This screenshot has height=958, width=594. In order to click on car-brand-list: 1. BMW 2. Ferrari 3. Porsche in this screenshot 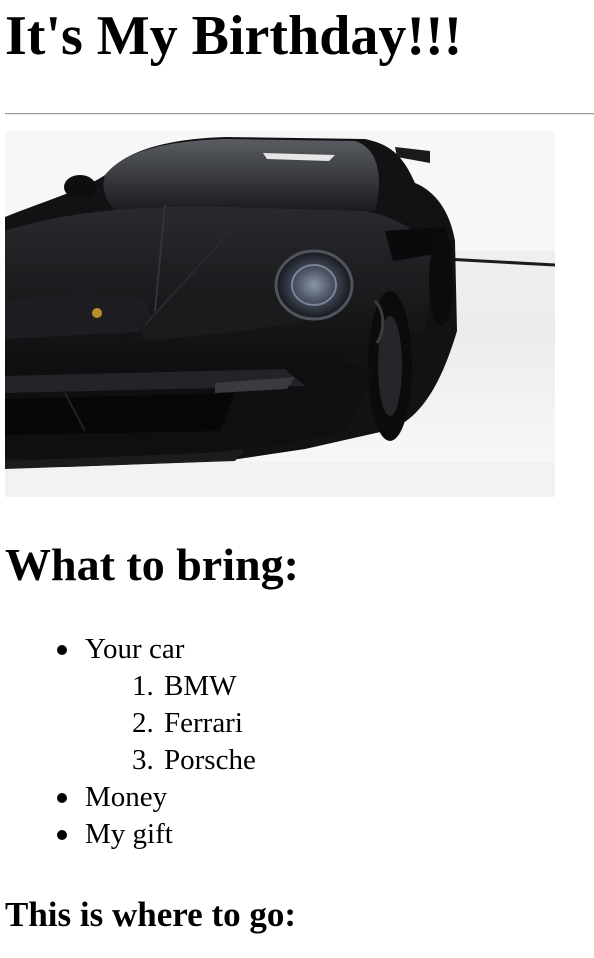, I will do `click(339, 723)`.